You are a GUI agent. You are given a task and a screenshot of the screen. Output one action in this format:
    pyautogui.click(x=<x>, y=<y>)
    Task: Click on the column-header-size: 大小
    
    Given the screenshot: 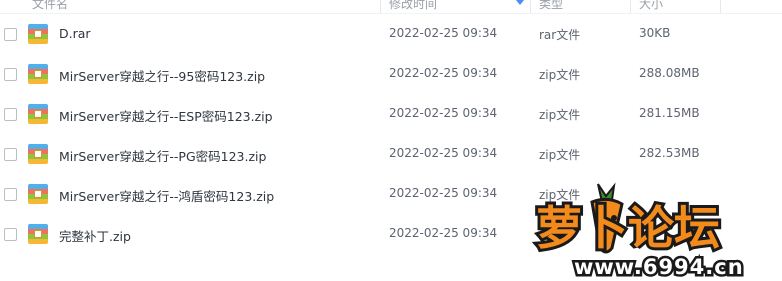 What is the action you would take?
    pyautogui.click(x=651, y=6)
    